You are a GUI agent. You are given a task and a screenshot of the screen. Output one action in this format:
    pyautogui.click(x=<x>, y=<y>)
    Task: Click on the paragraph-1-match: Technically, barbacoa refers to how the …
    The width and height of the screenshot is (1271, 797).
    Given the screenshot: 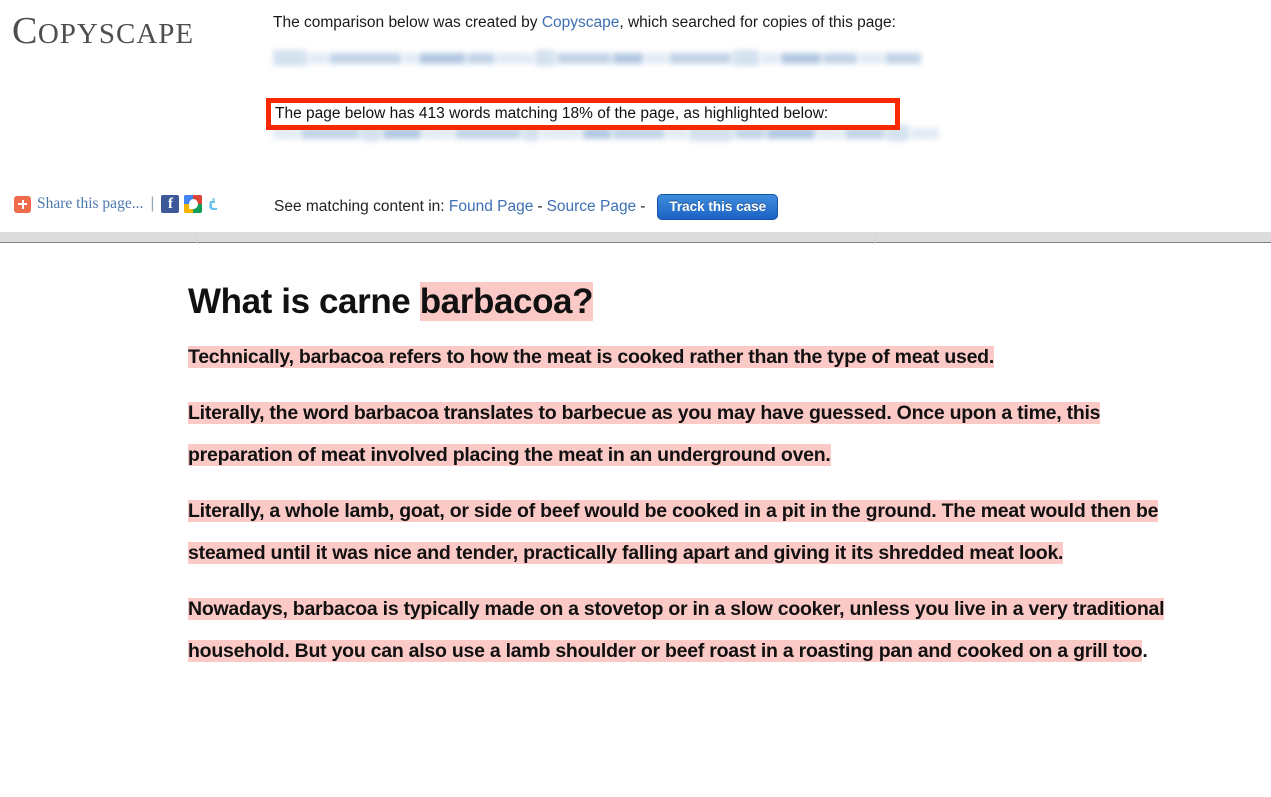 What is the action you would take?
    pyautogui.click(x=591, y=357)
    